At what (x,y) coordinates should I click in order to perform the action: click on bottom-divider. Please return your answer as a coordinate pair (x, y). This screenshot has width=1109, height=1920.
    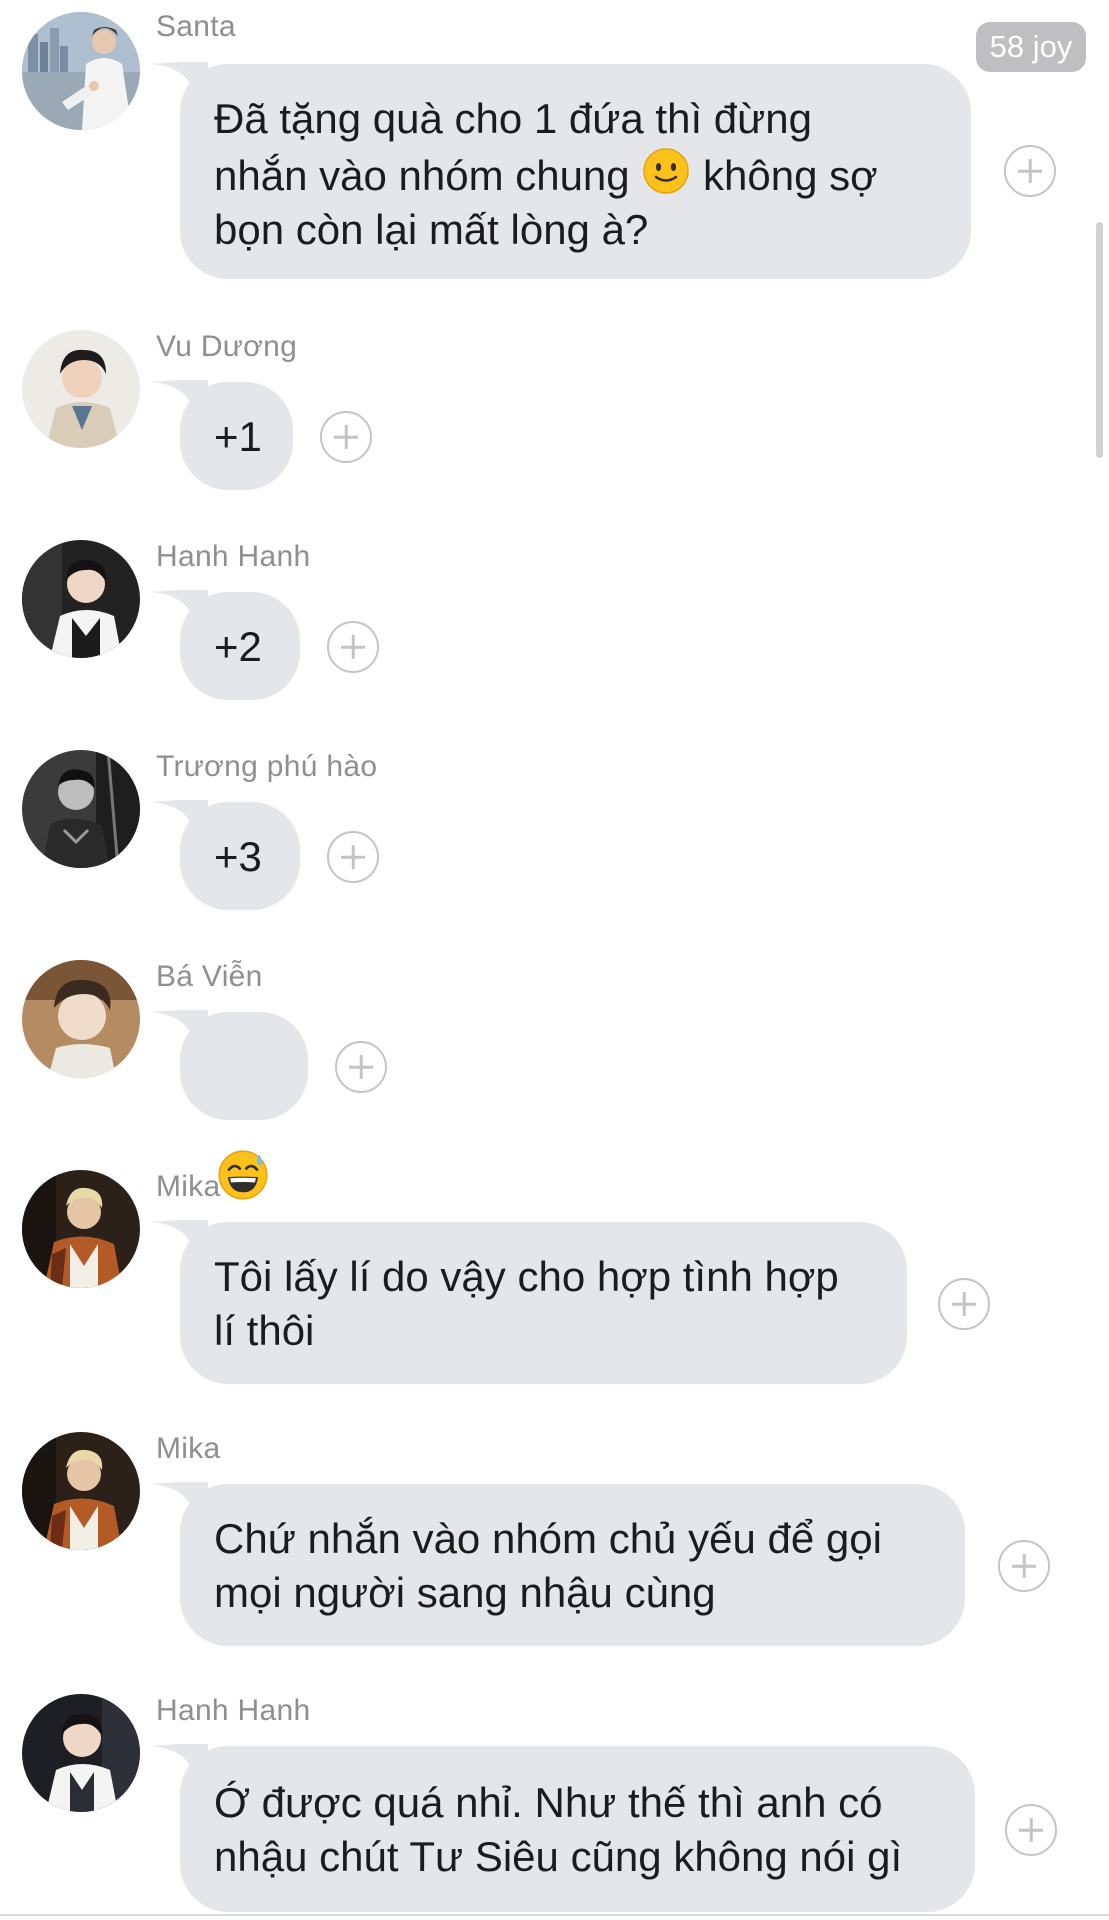
    Looking at the image, I should click on (554, 1915).